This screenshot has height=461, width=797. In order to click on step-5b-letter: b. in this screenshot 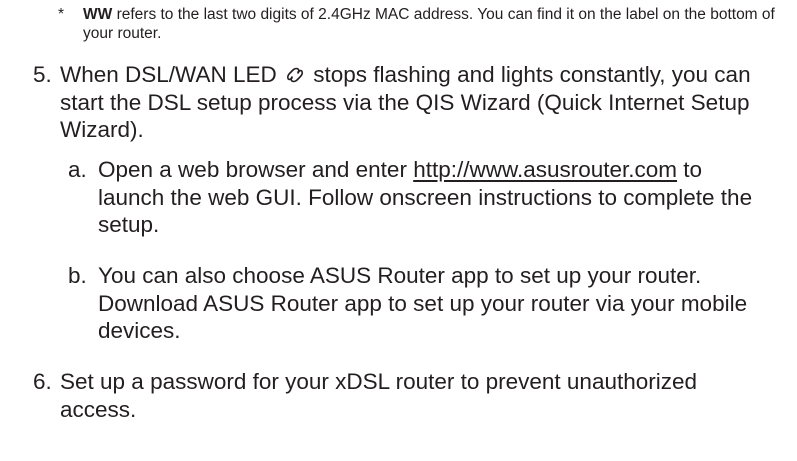, I will do `click(77, 275)`.